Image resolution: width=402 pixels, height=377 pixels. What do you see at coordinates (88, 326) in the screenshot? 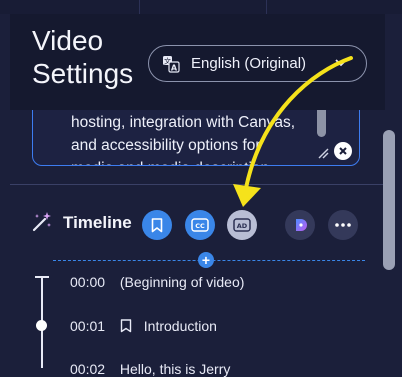
I see `timeline-item-time: 00:01` at bounding box center [88, 326].